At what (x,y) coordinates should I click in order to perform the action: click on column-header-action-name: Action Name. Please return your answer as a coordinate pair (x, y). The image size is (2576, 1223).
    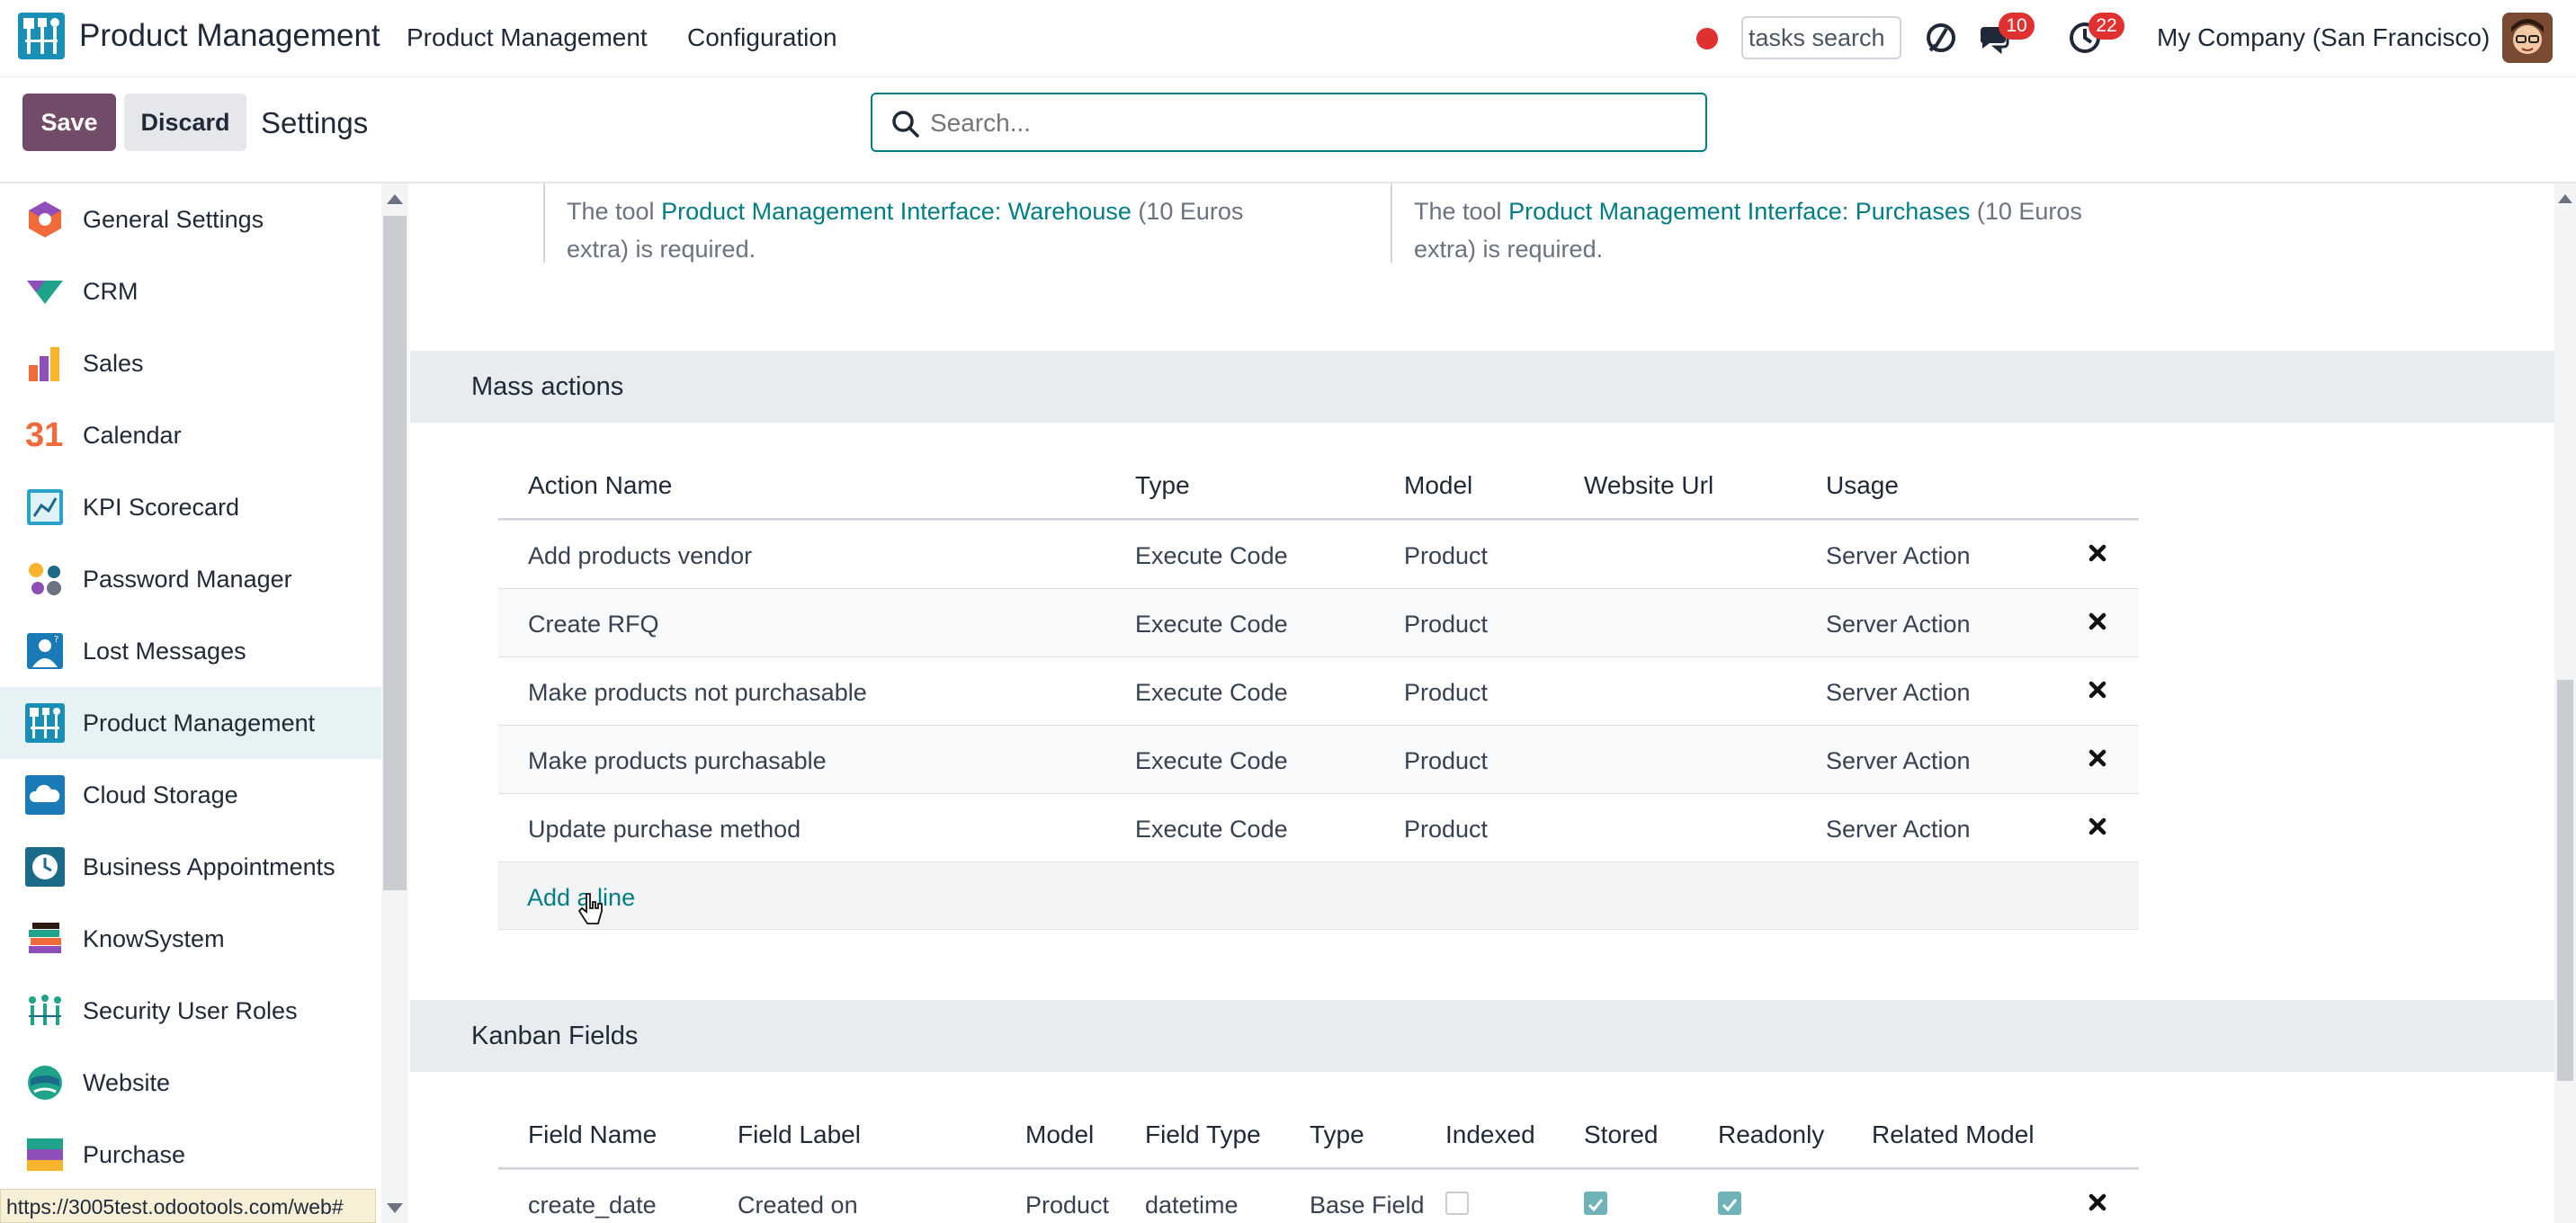
    Looking at the image, I should click on (600, 485).